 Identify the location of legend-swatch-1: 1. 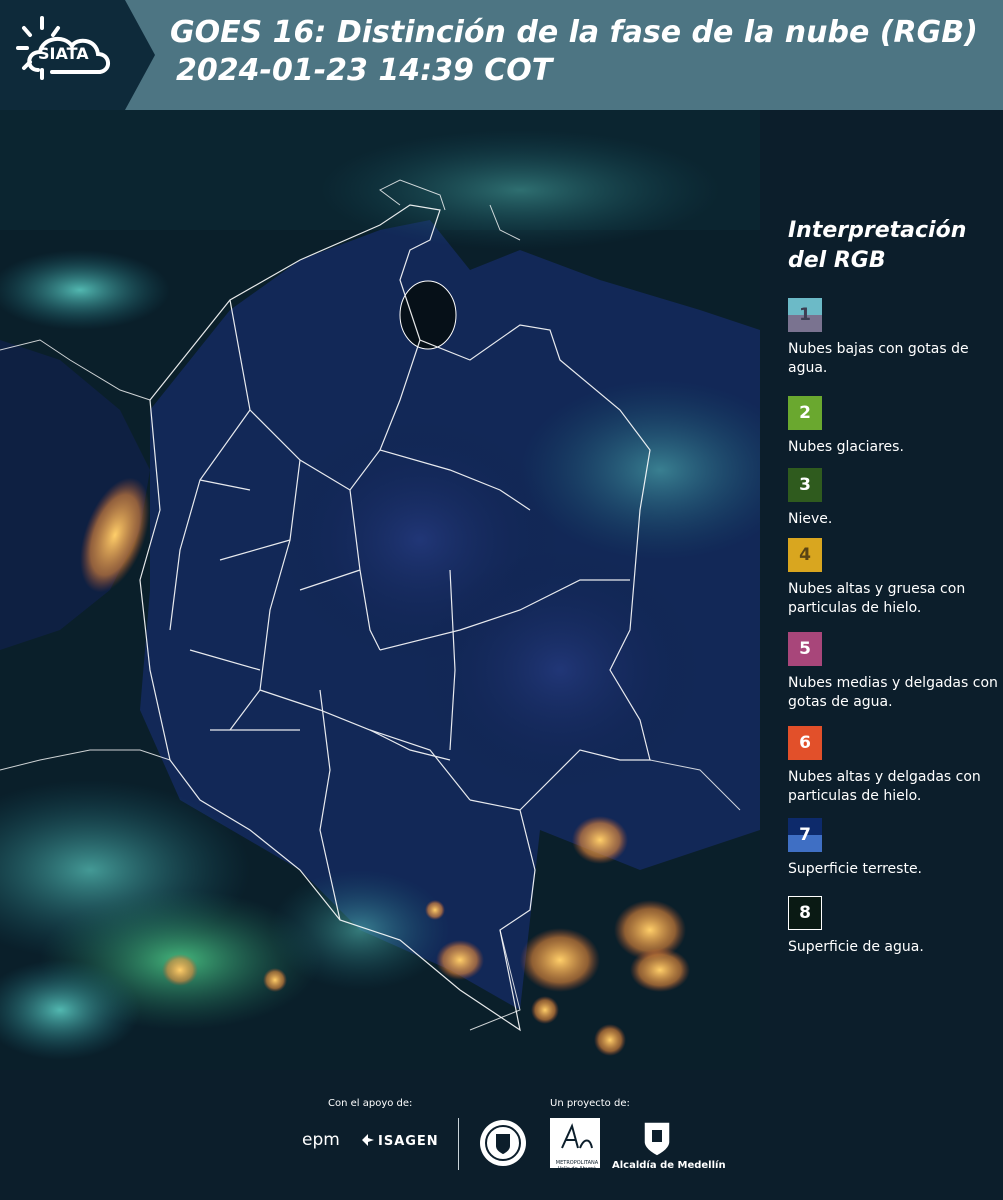
(805, 315).